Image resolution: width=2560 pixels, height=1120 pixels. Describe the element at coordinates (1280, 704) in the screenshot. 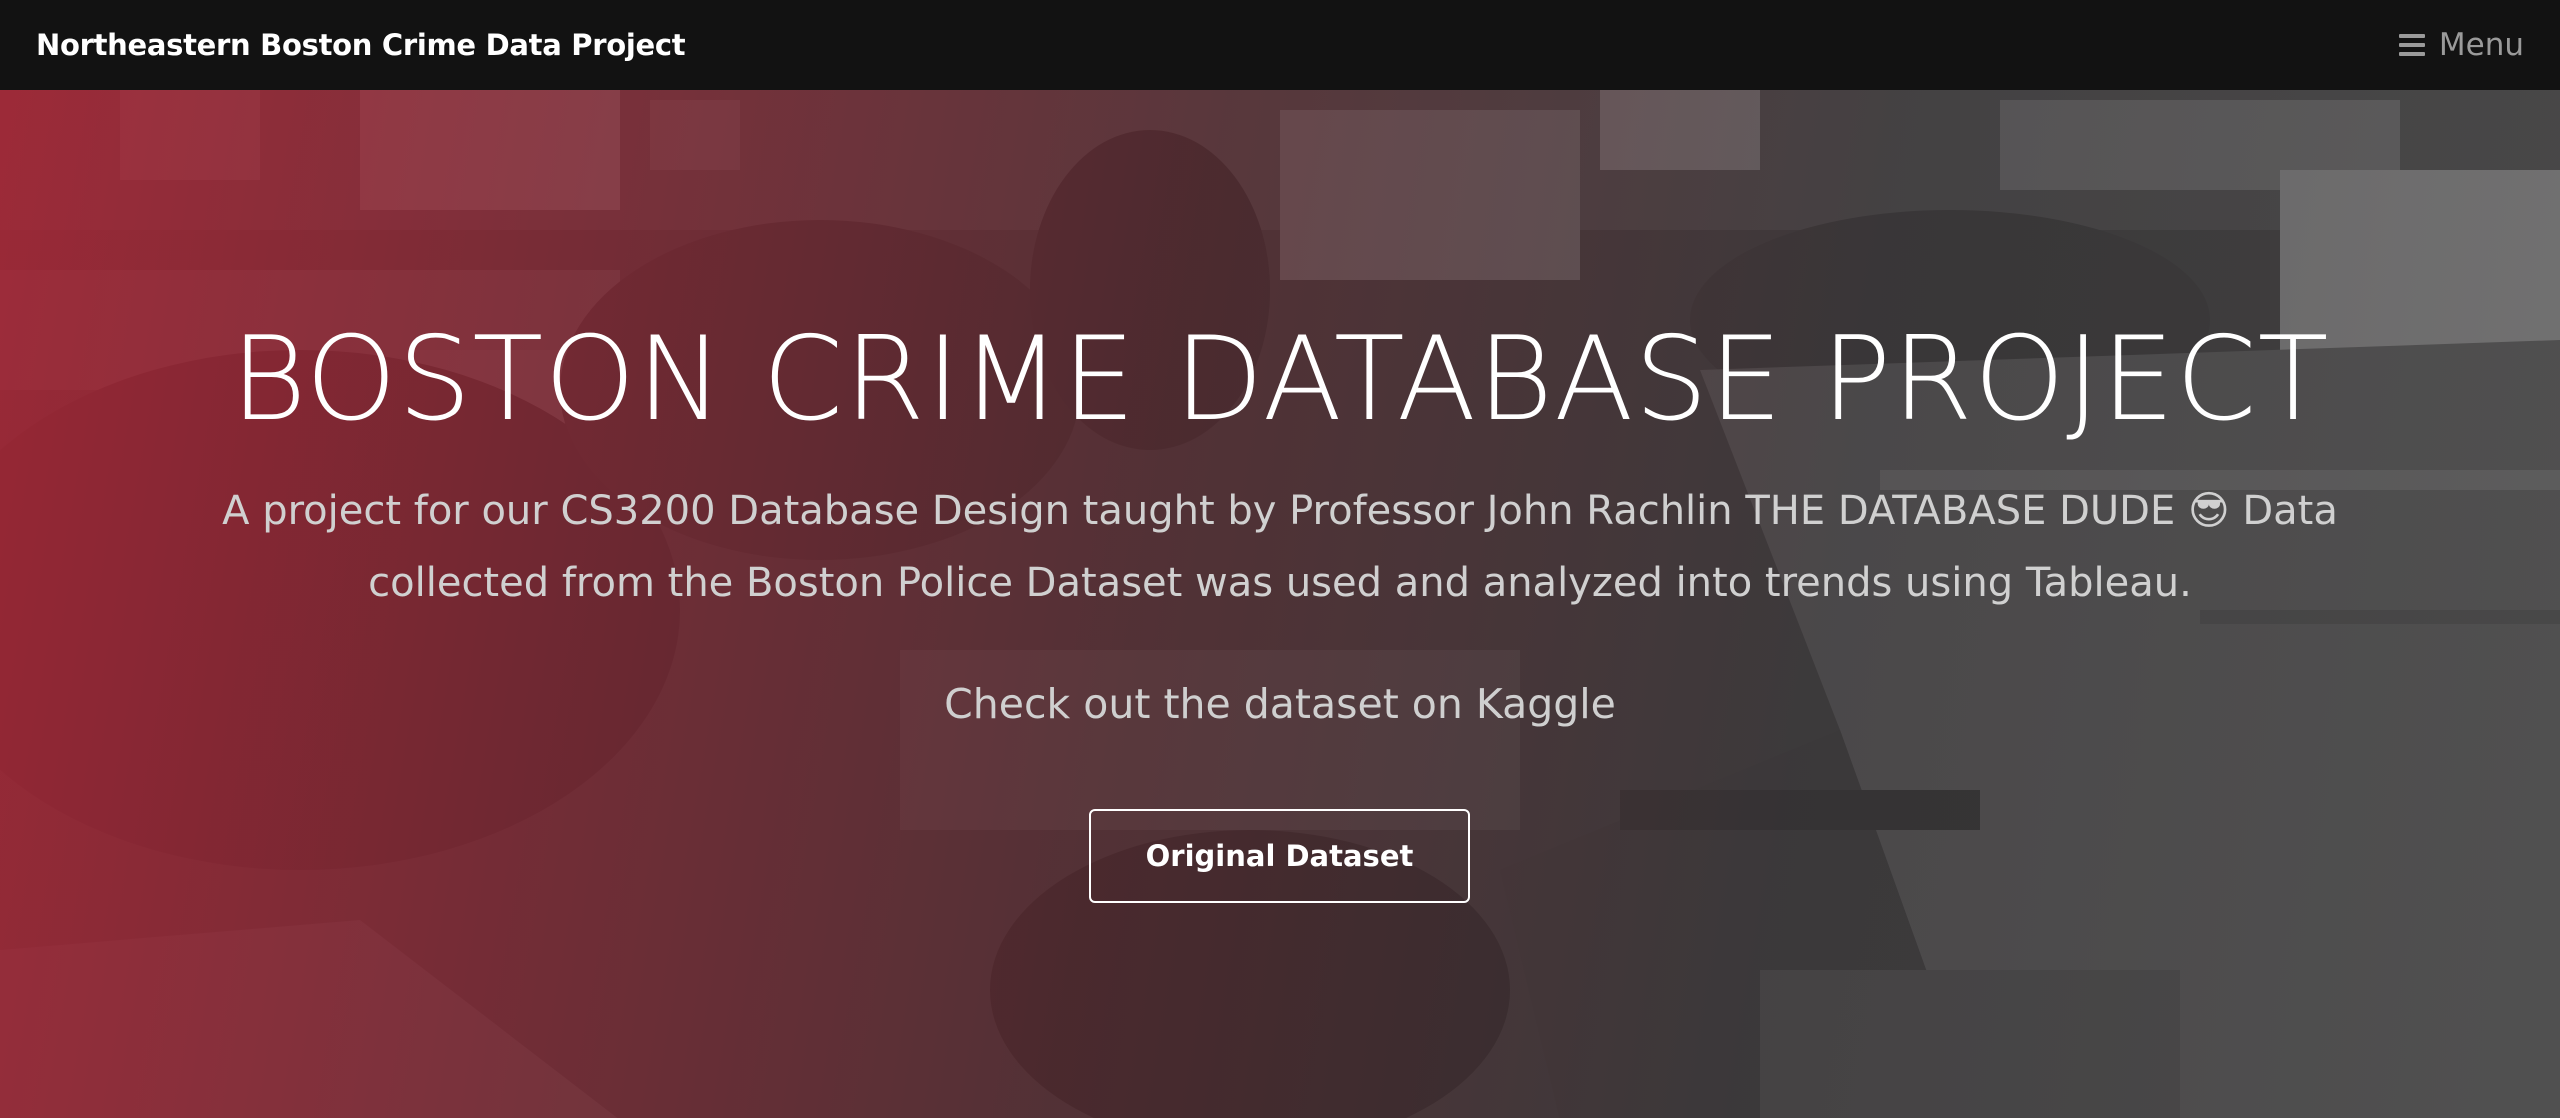

I see `kaggle-subheading: Check out the dataset on Kaggle` at that location.